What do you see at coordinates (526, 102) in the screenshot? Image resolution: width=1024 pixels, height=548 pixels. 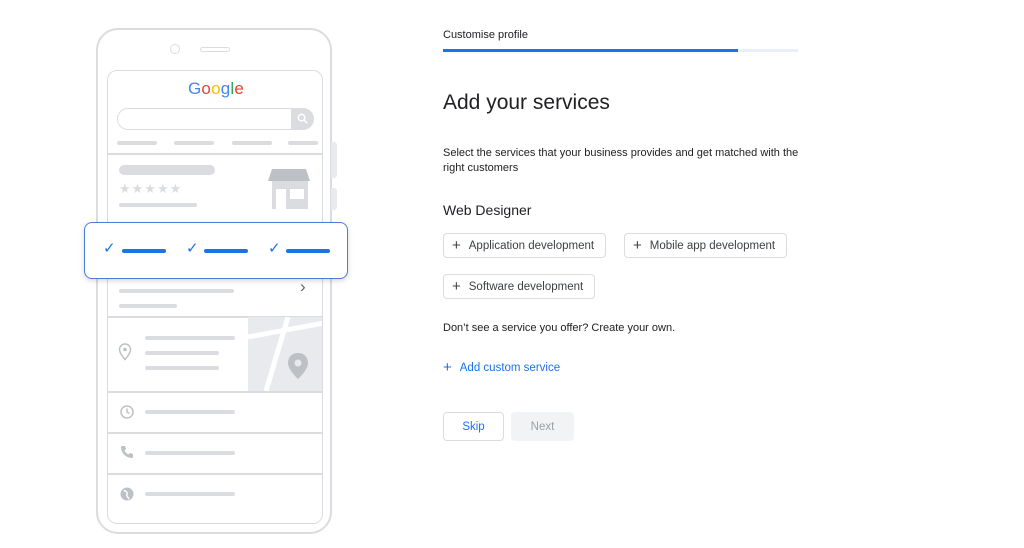 I see `page-title: Add your services` at bounding box center [526, 102].